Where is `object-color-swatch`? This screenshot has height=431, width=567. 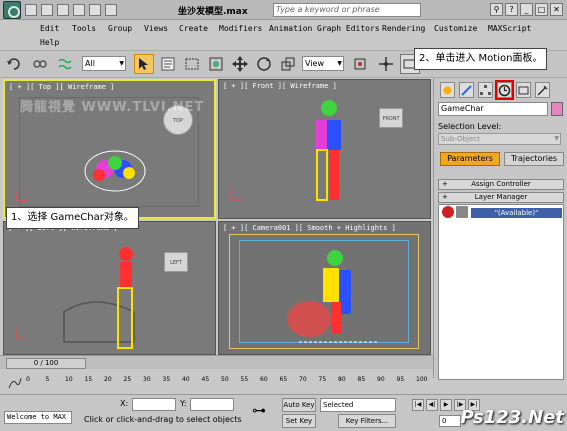 object-color-swatch is located at coordinates (557, 109).